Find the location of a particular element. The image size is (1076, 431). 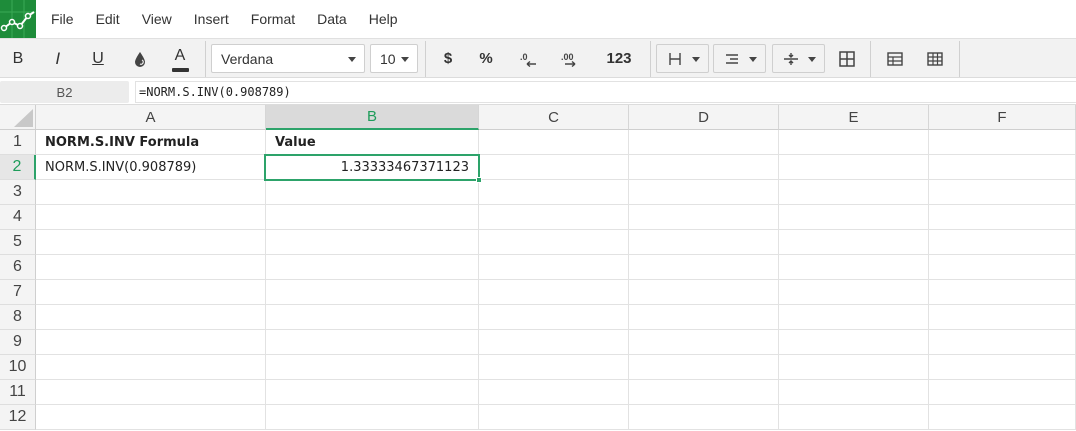

cell-e5 is located at coordinates (854, 242).